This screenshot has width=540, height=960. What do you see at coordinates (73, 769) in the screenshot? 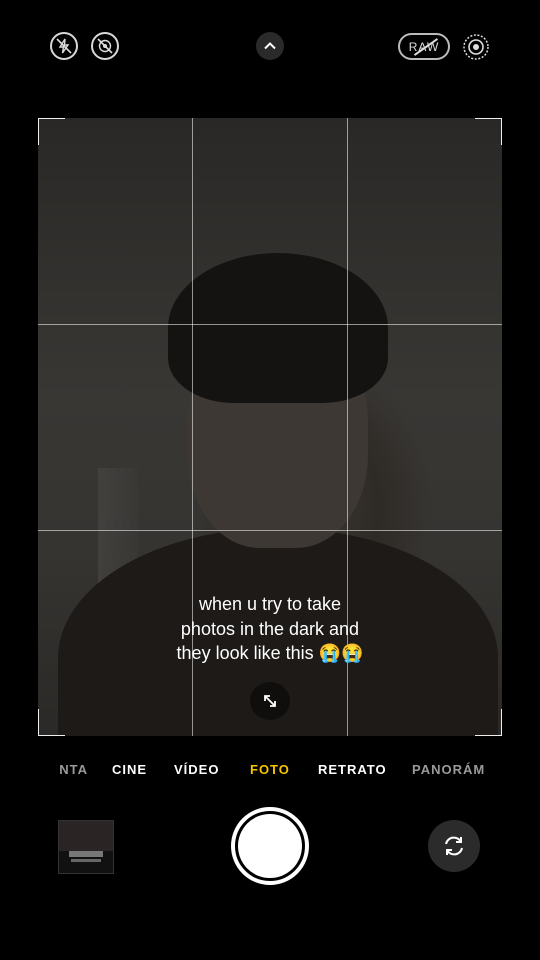
I see `mode-lenta: LENTA` at bounding box center [73, 769].